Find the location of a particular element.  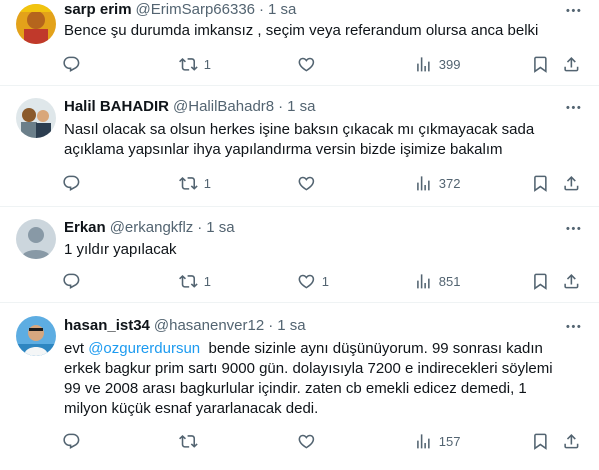

action-bar: 1 399 is located at coordinates (299, 64).